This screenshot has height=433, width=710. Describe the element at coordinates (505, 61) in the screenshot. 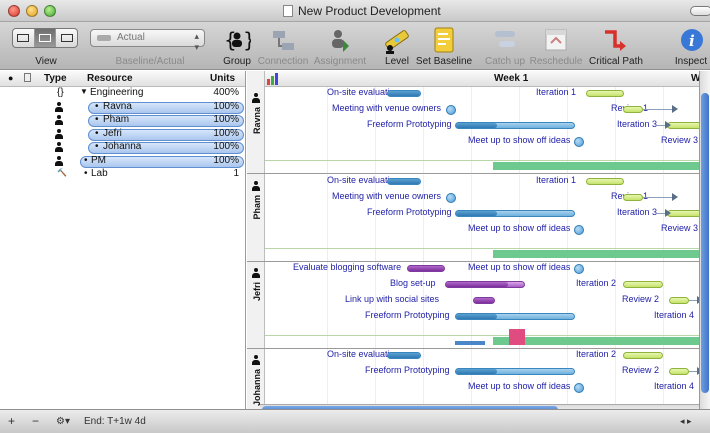

I see `catch-up-button-label: Catch up` at that location.